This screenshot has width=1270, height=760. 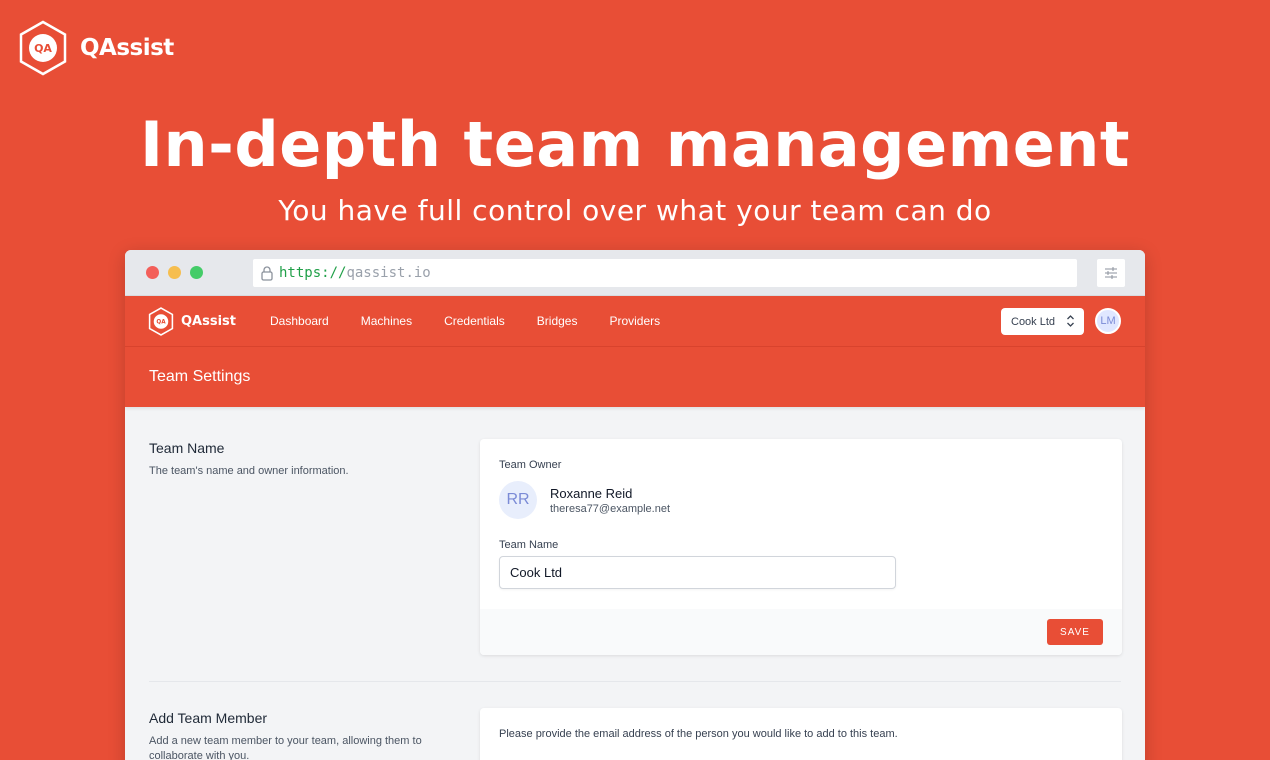 What do you see at coordinates (591, 493) in the screenshot?
I see `owner-name: Roxanne Reid` at bounding box center [591, 493].